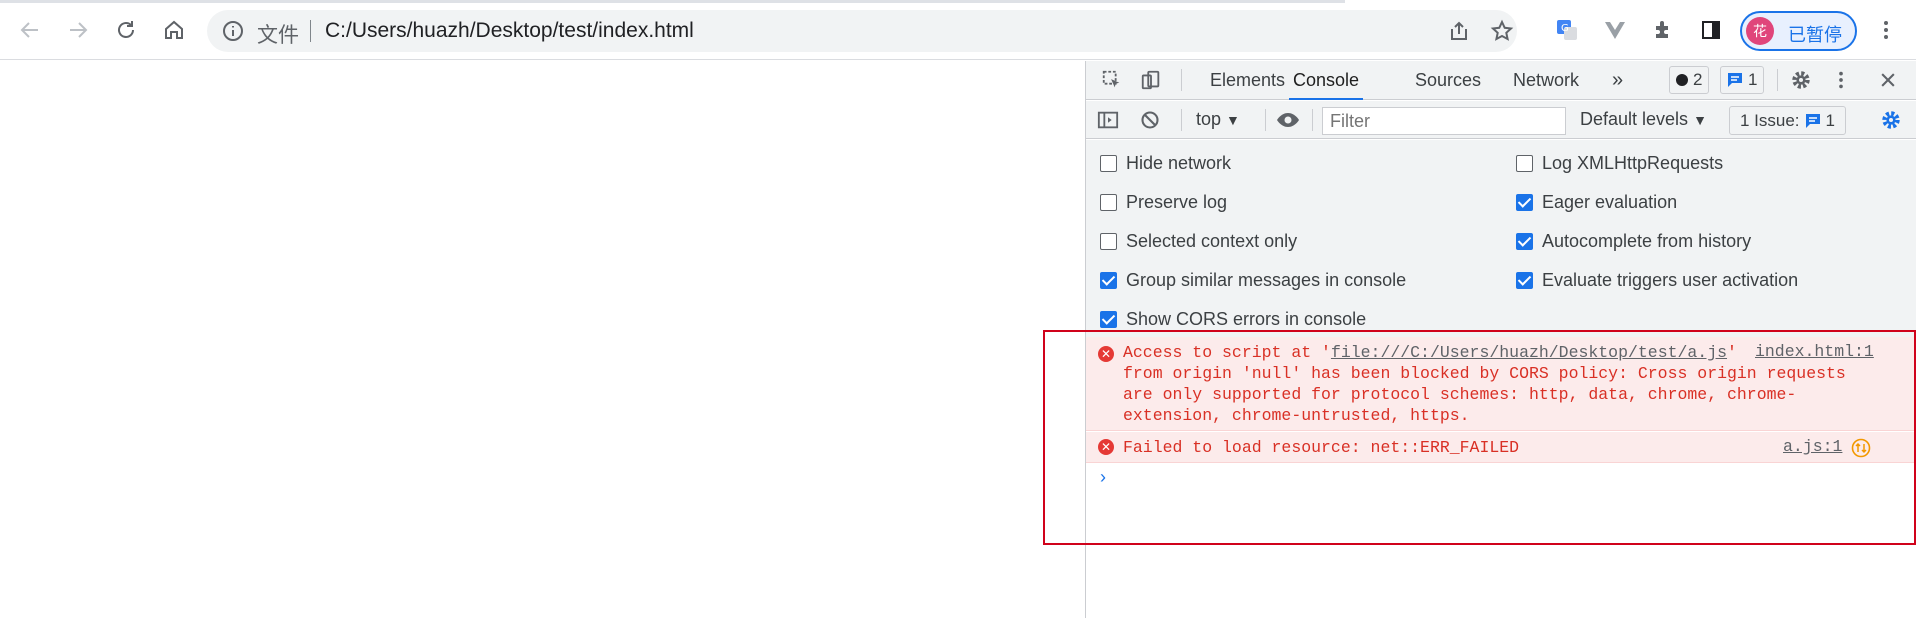 This screenshot has width=1916, height=618. I want to click on tab-elements: Elements, so click(1247, 80).